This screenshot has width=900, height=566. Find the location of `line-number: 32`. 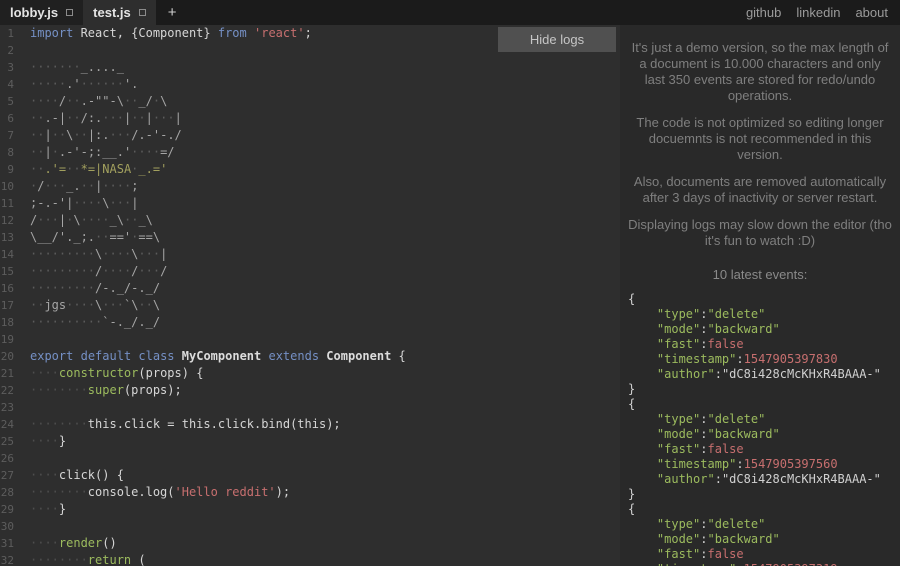

line-number: 32 is located at coordinates (7, 560).